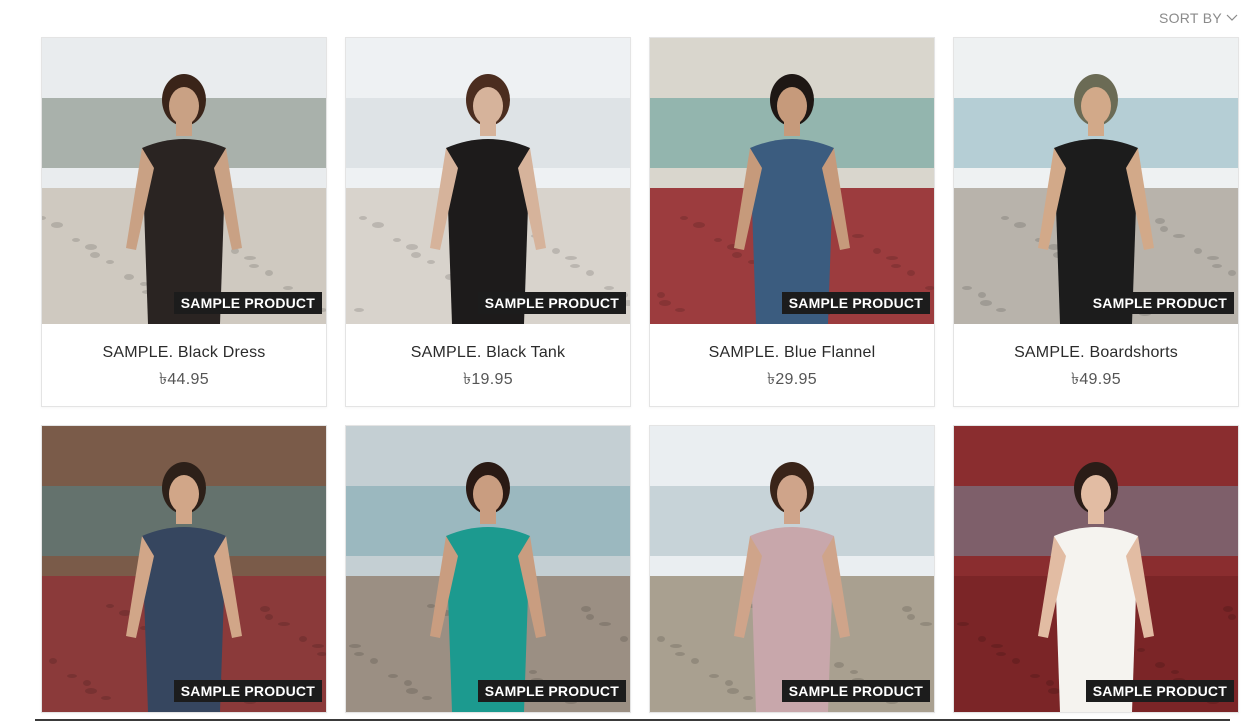  What do you see at coordinates (184, 353) in the screenshot?
I see `product-name: SAMPLE. Black Dress` at bounding box center [184, 353].